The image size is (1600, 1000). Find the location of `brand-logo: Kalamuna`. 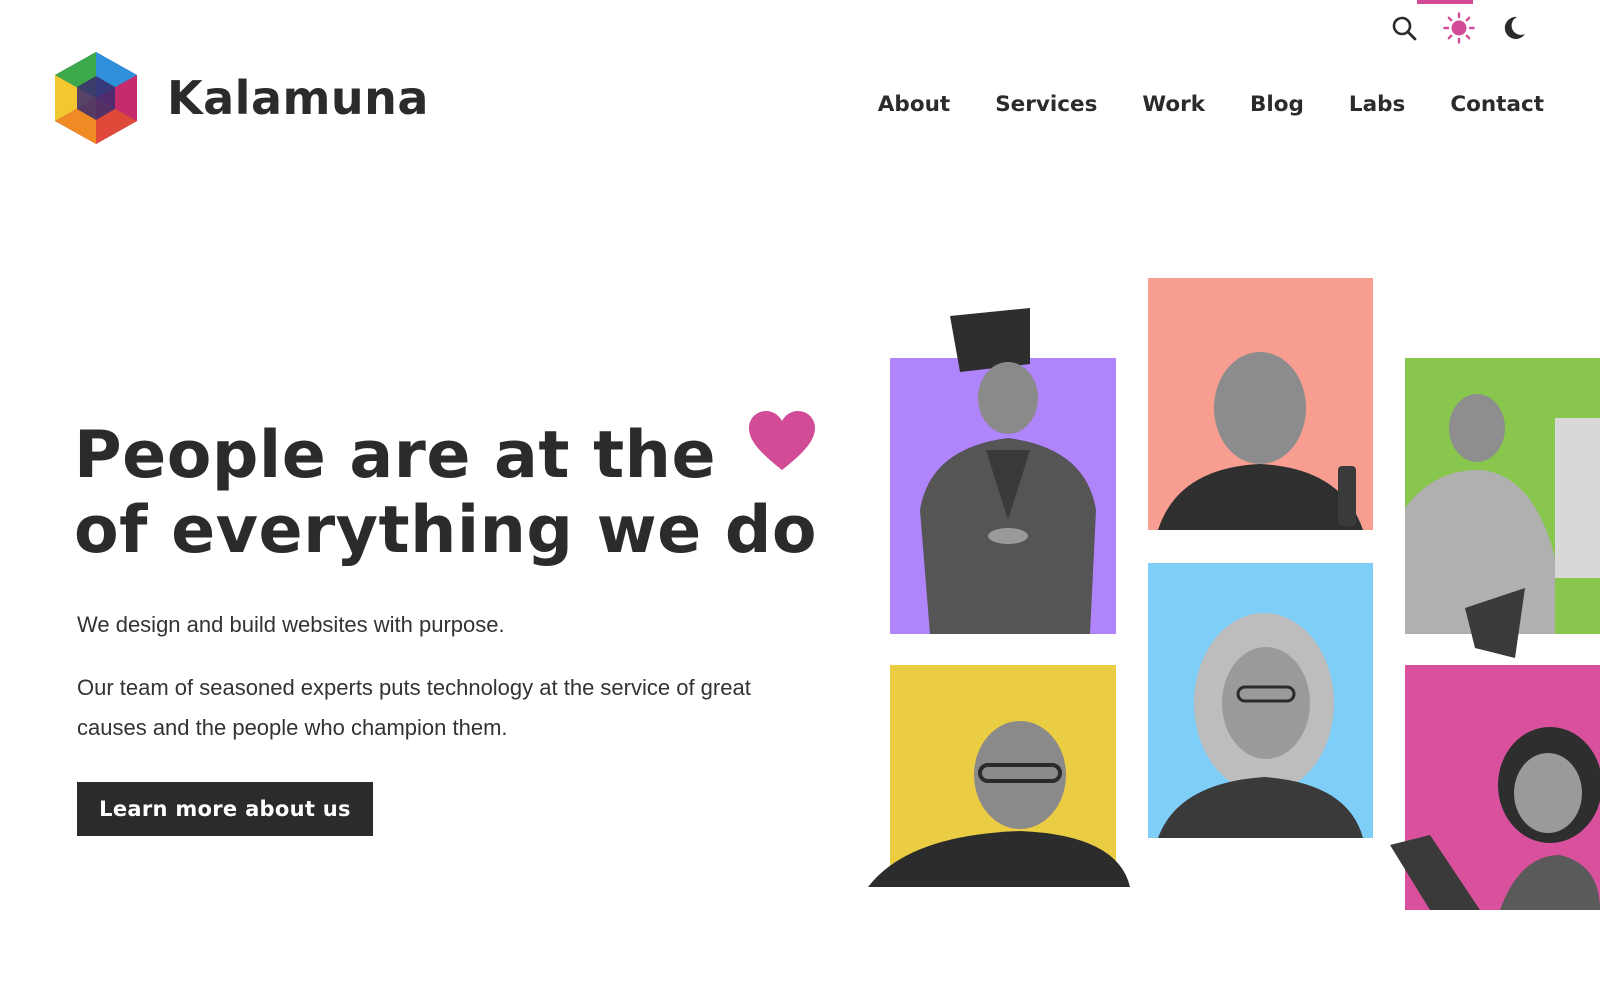

brand-logo: Kalamuna is located at coordinates (242, 98).